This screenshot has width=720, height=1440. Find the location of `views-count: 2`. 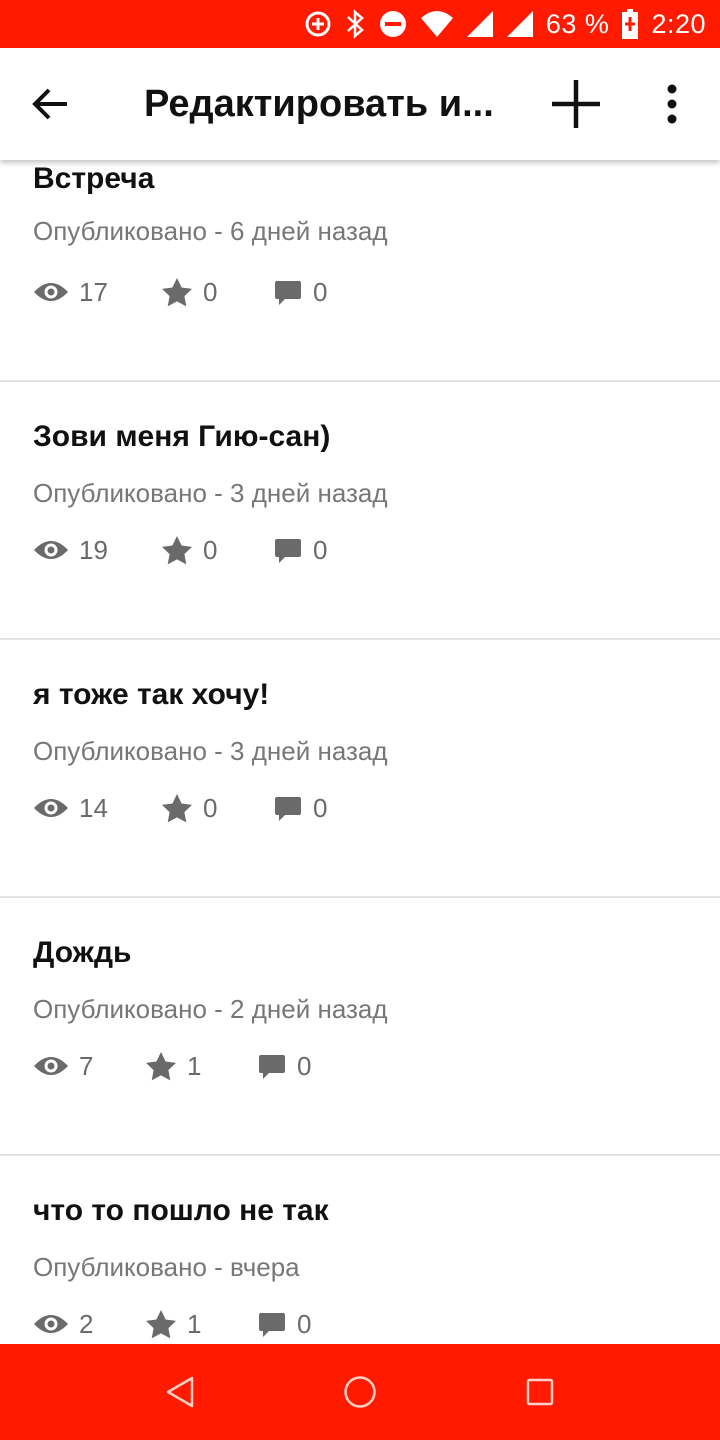

views-count: 2 is located at coordinates (86, 1323).